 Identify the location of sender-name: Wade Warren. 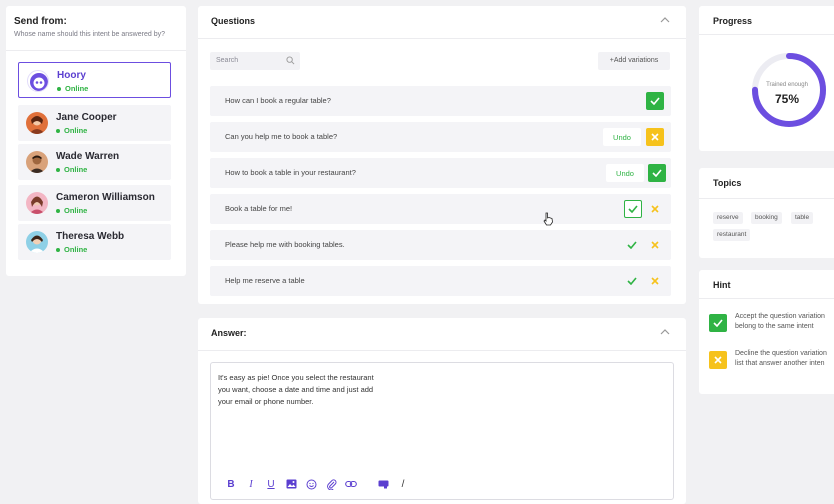
(88, 156).